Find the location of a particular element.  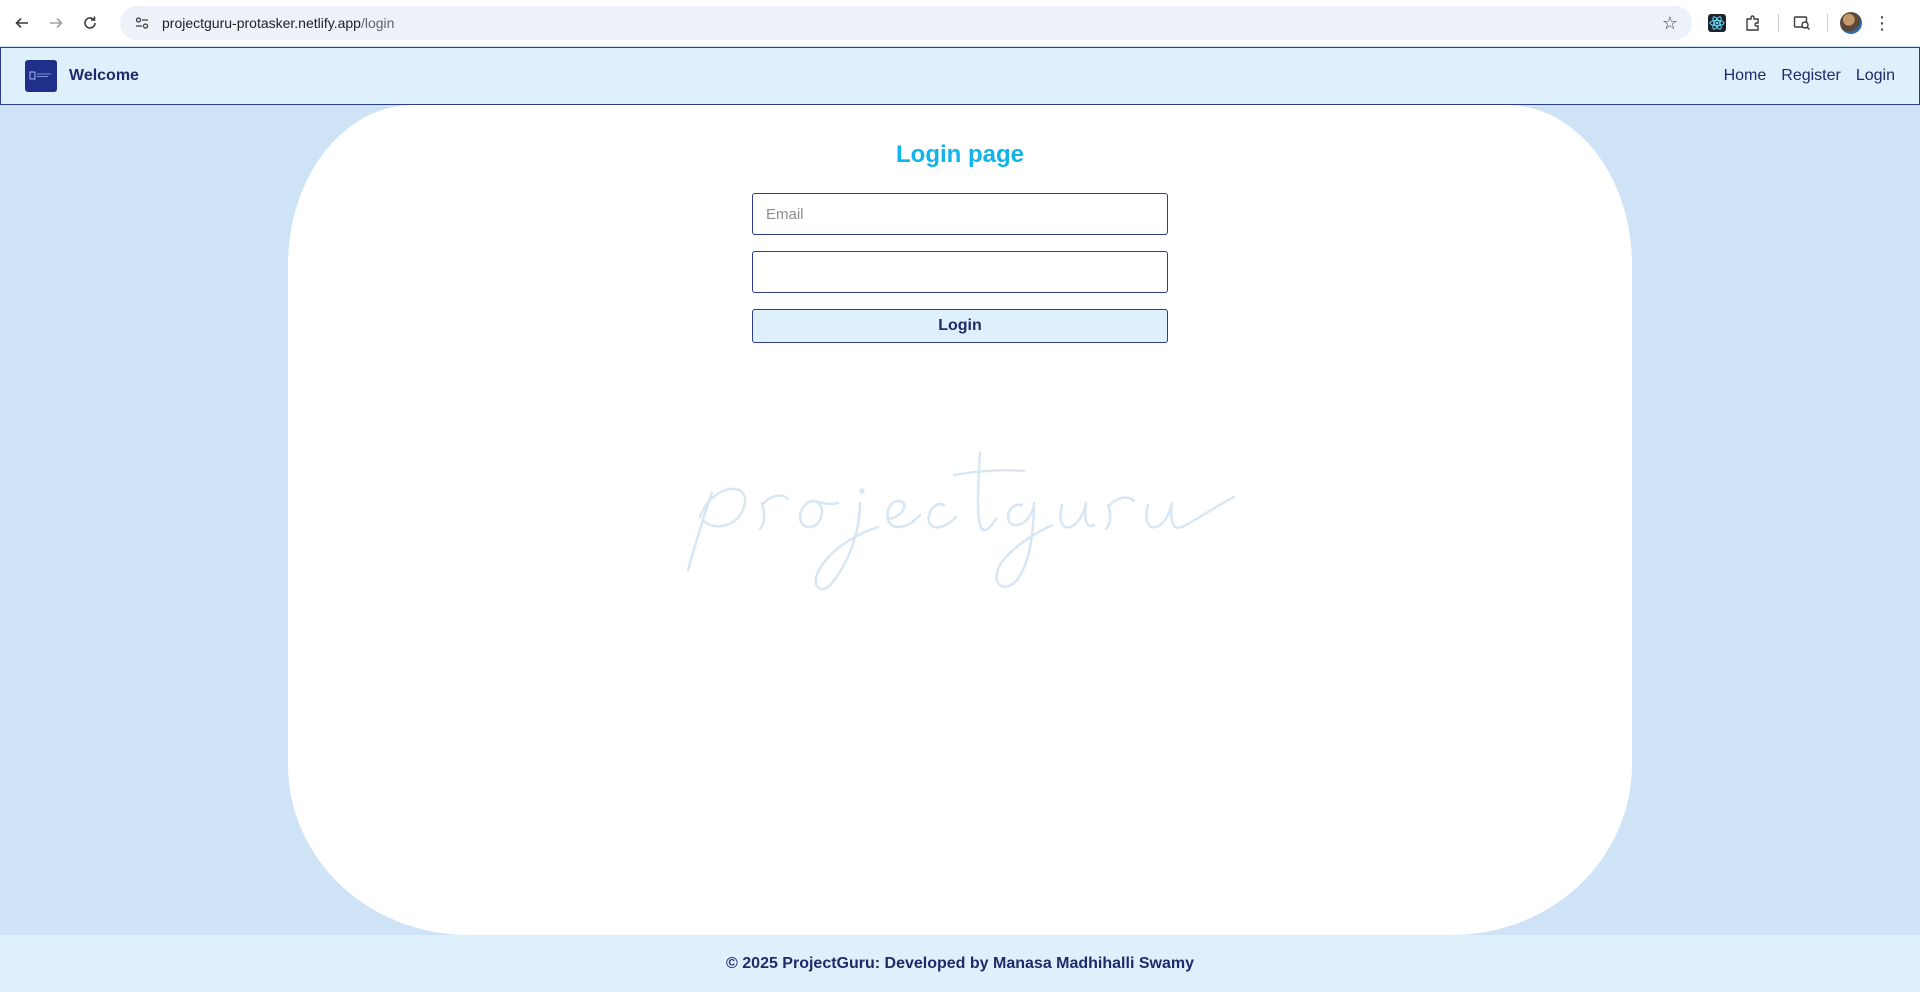

forward-button is located at coordinates (56, 23).